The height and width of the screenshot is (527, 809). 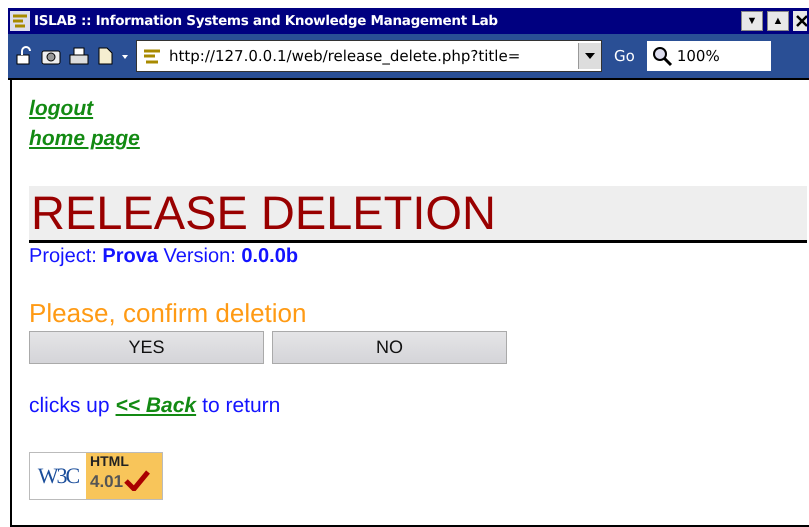 I want to click on confirm-prompt: Please, confirm deletion, so click(x=167, y=313).